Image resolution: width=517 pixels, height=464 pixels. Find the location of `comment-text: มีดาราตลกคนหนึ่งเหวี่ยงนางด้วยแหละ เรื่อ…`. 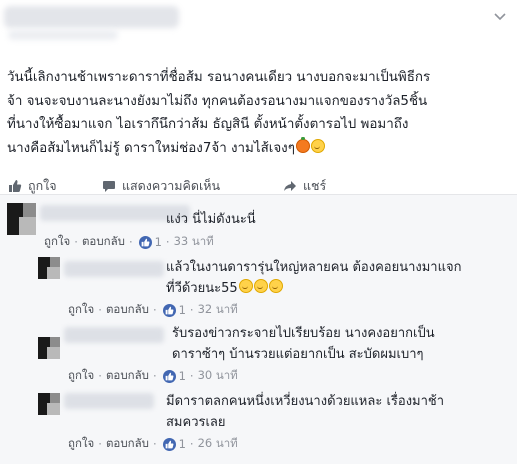

comment-text: มีดาราตลกคนหนึ่งเหวี่ยงนางด้วยแหละ เรื่อ… is located at coordinates (305, 412).